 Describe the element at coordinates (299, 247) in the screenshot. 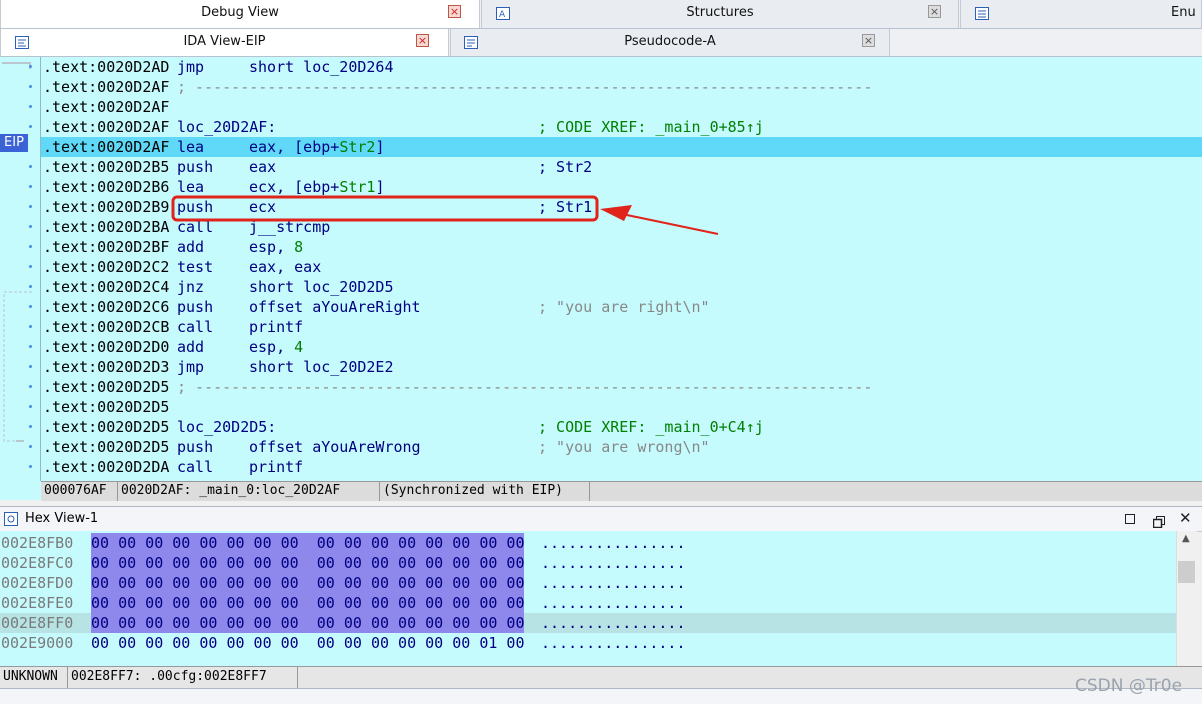

I see `operand-symbol: 8` at that location.